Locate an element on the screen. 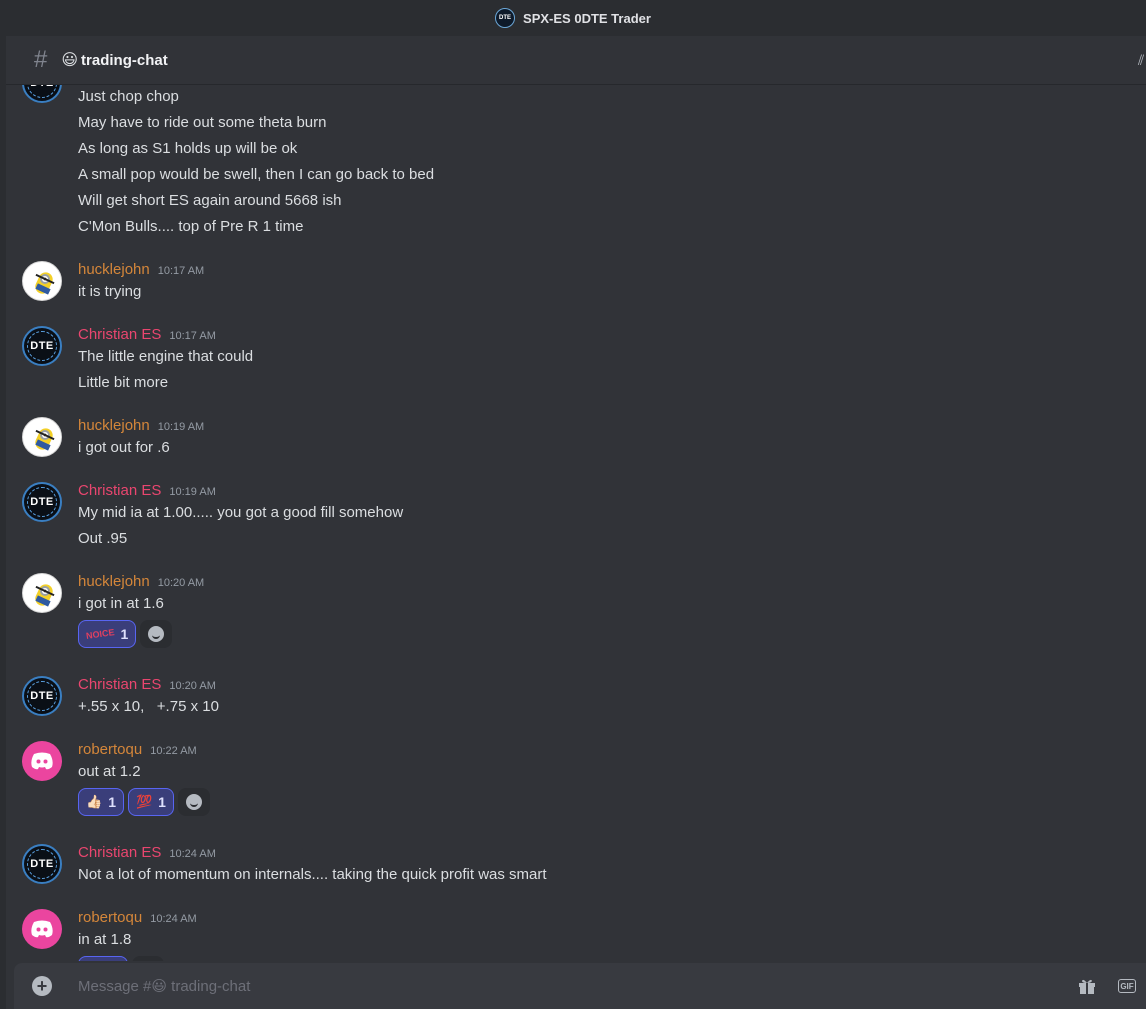  channel-emoji: 😃 is located at coordinates (70, 60).